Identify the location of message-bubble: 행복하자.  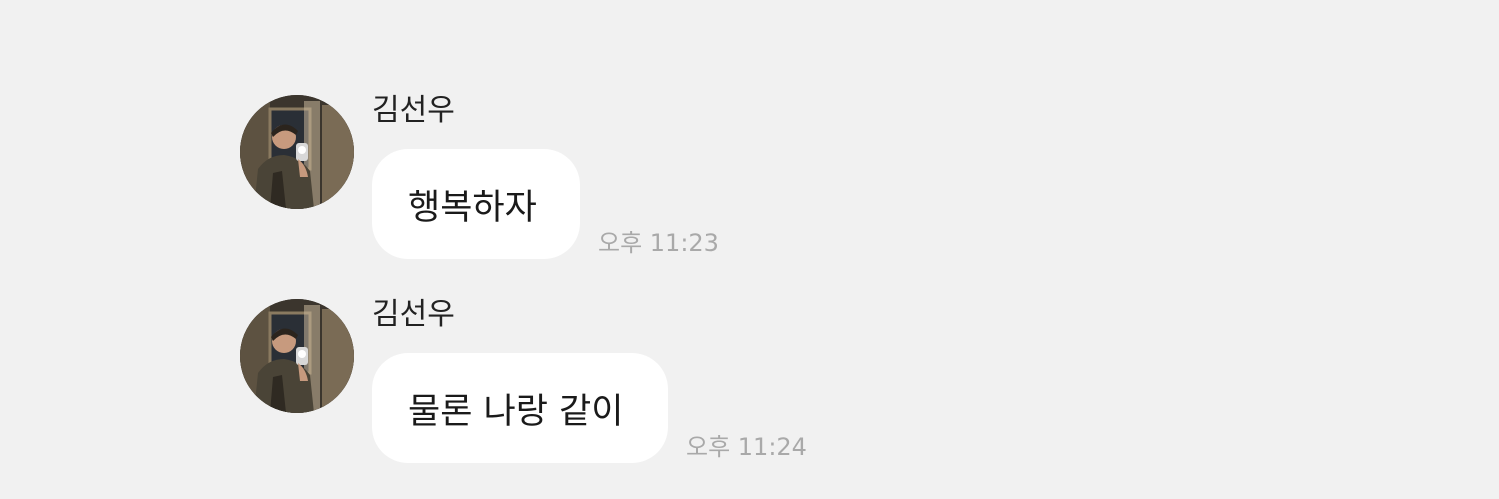
(476, 204).